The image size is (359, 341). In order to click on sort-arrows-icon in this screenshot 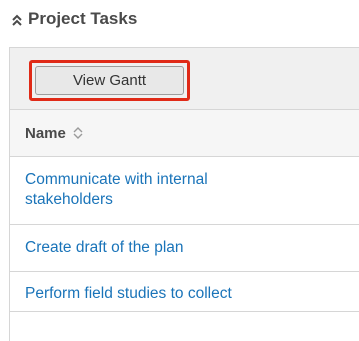, I will do `click(78, 133)`.